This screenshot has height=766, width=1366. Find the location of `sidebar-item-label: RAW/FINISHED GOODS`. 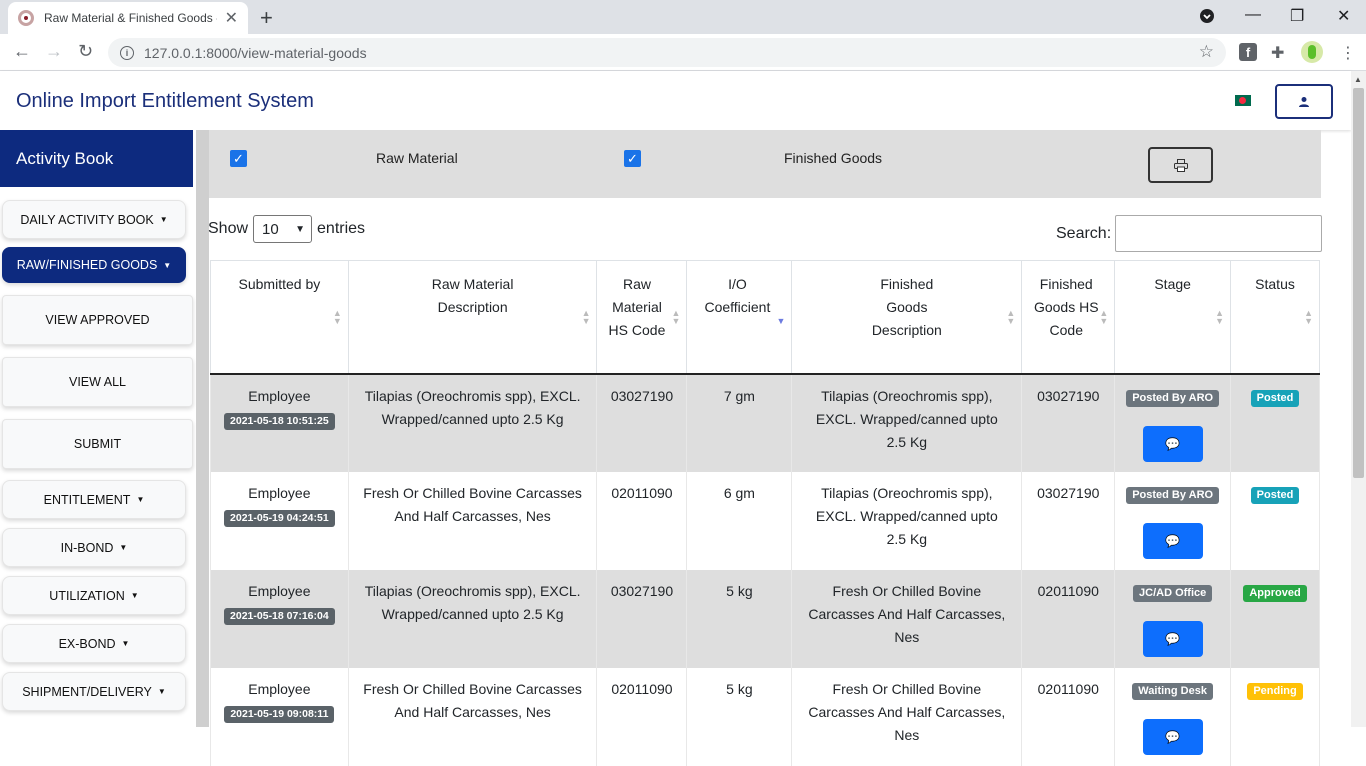

sidebar-item-label: RAW/FINISHED GOODS is located at coordinates (87, 265).